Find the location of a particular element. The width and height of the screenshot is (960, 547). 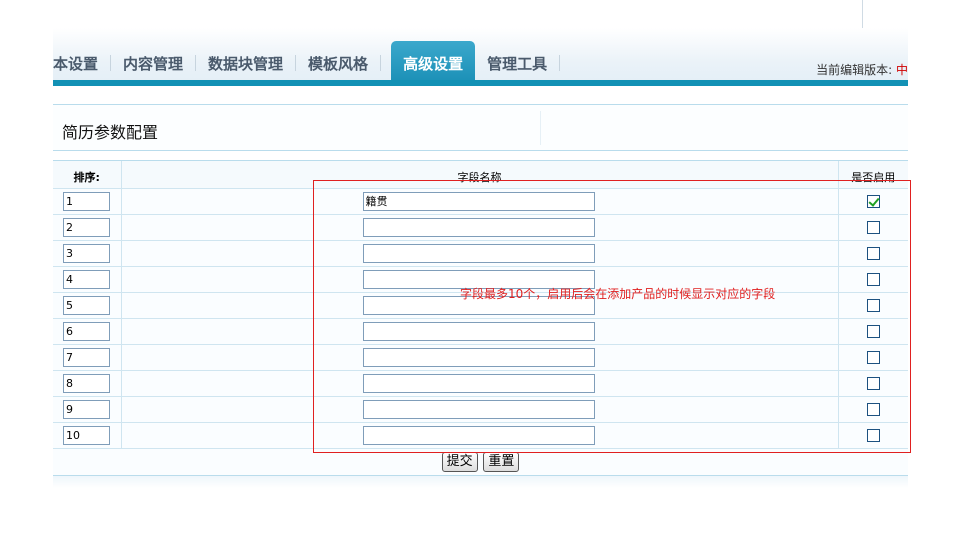

header-enabled: 是否启用 is located at coordinates (873, 175).